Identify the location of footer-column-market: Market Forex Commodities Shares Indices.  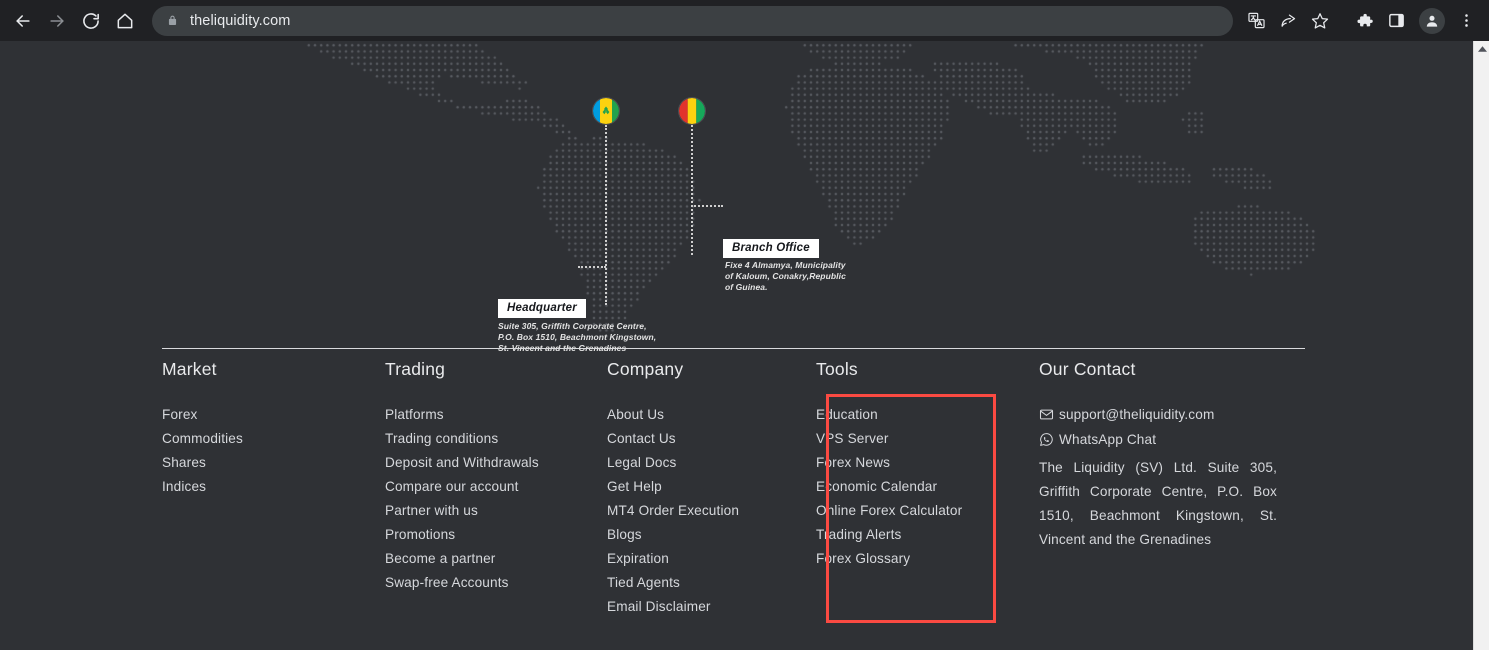
(273, 489).